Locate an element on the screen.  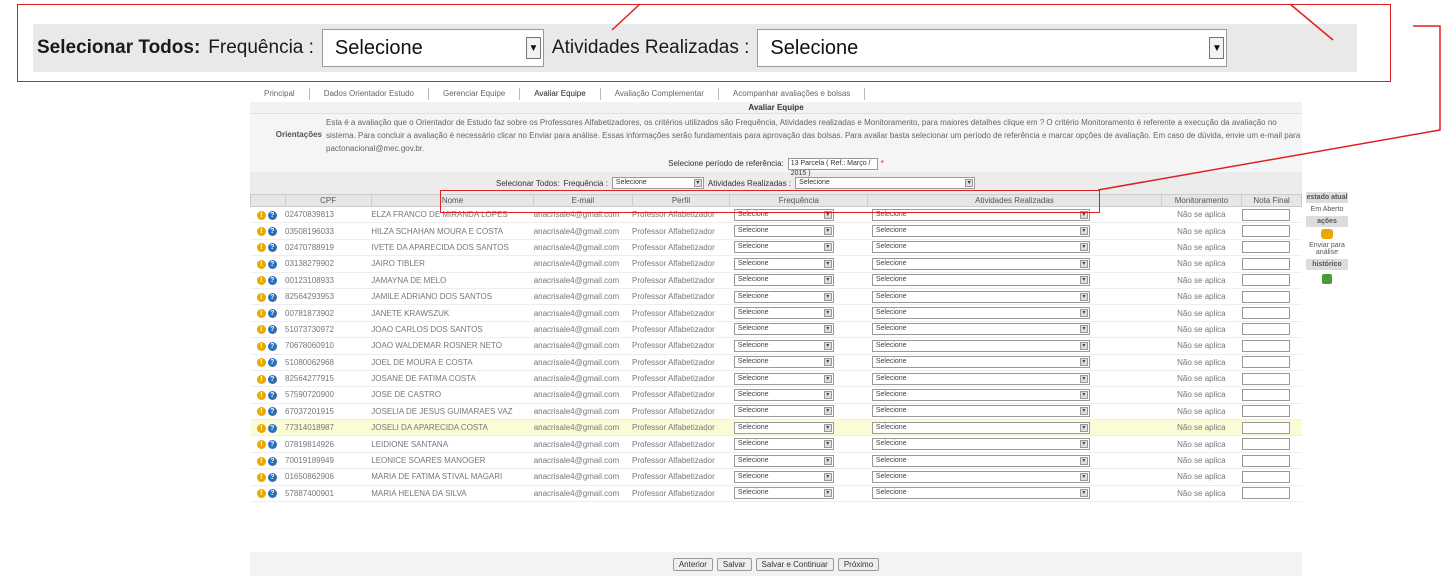
tab-acompanhar-avalia-es-e-bolsas: Acompanhar avaliações e bolsas is located at coordinates (792, 94).